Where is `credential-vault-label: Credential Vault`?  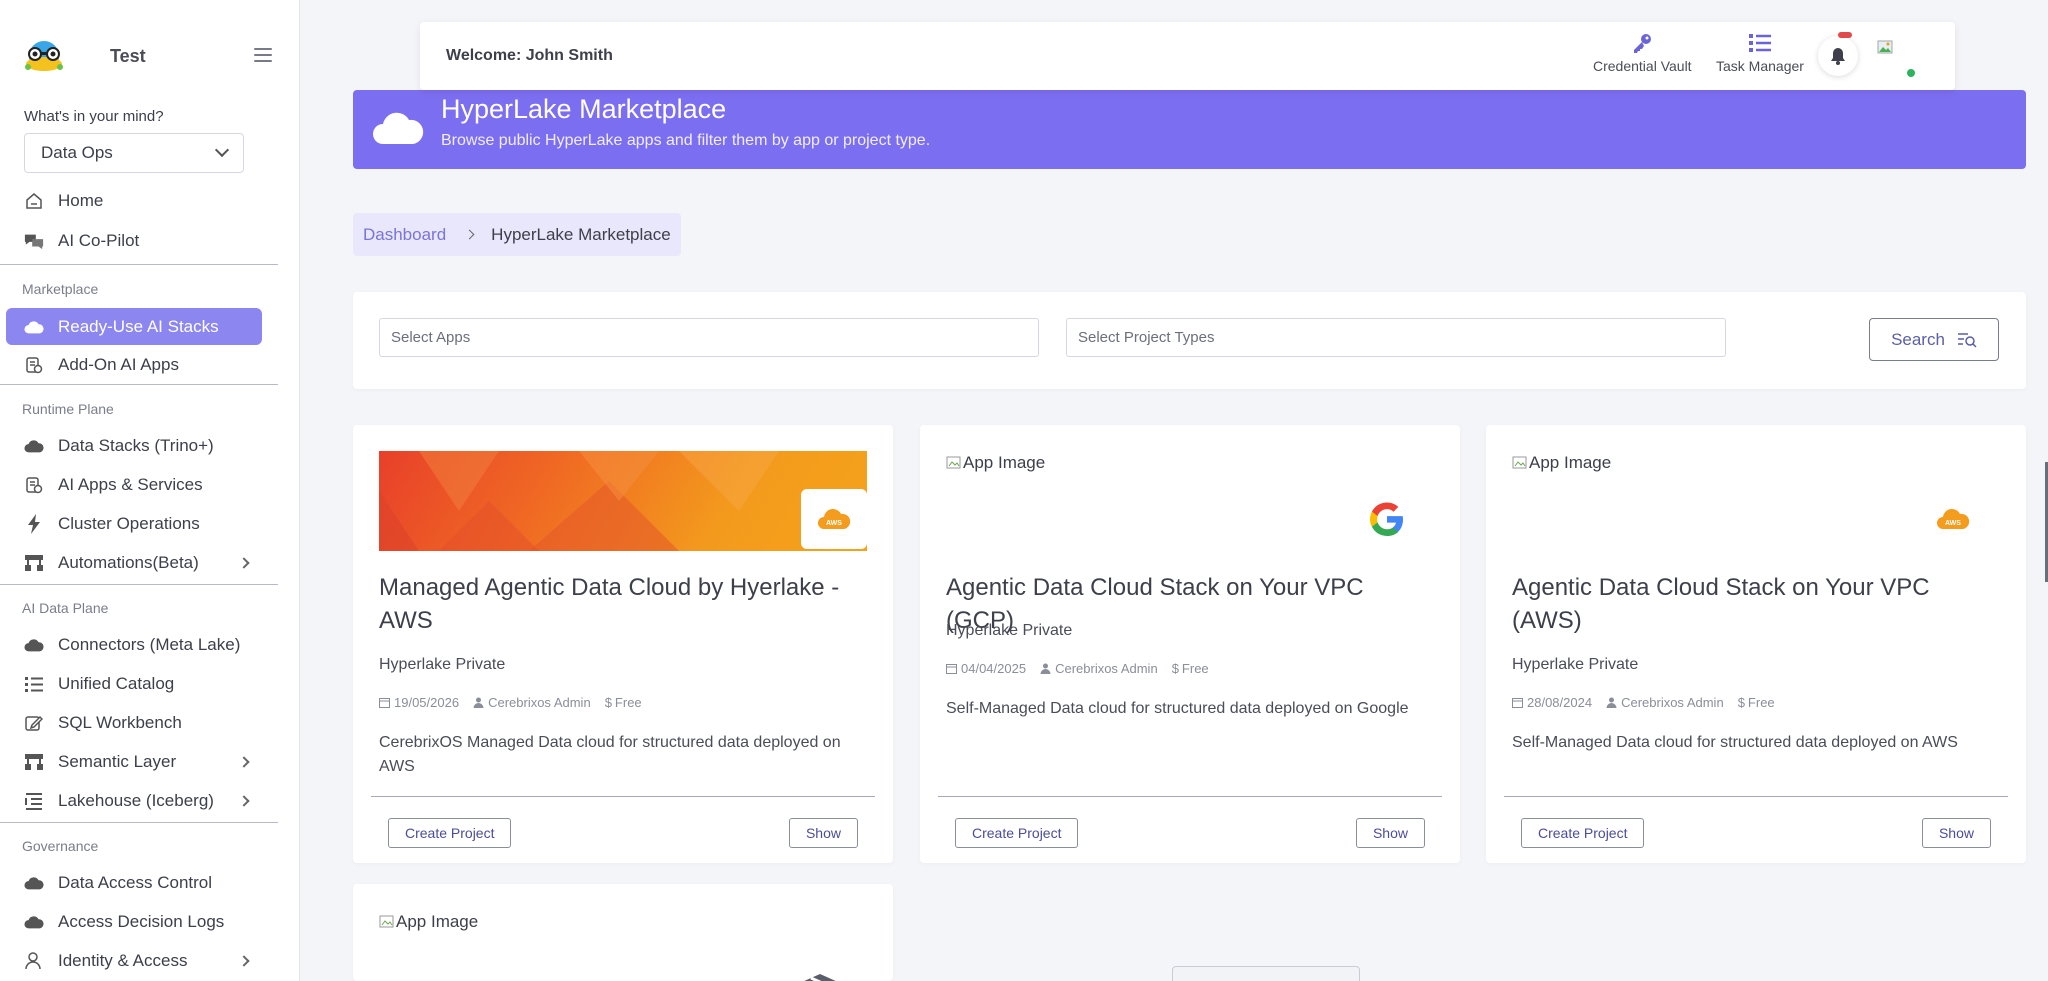 credential-vault-label: Credential Vault is located at coordinates (1642, 66).